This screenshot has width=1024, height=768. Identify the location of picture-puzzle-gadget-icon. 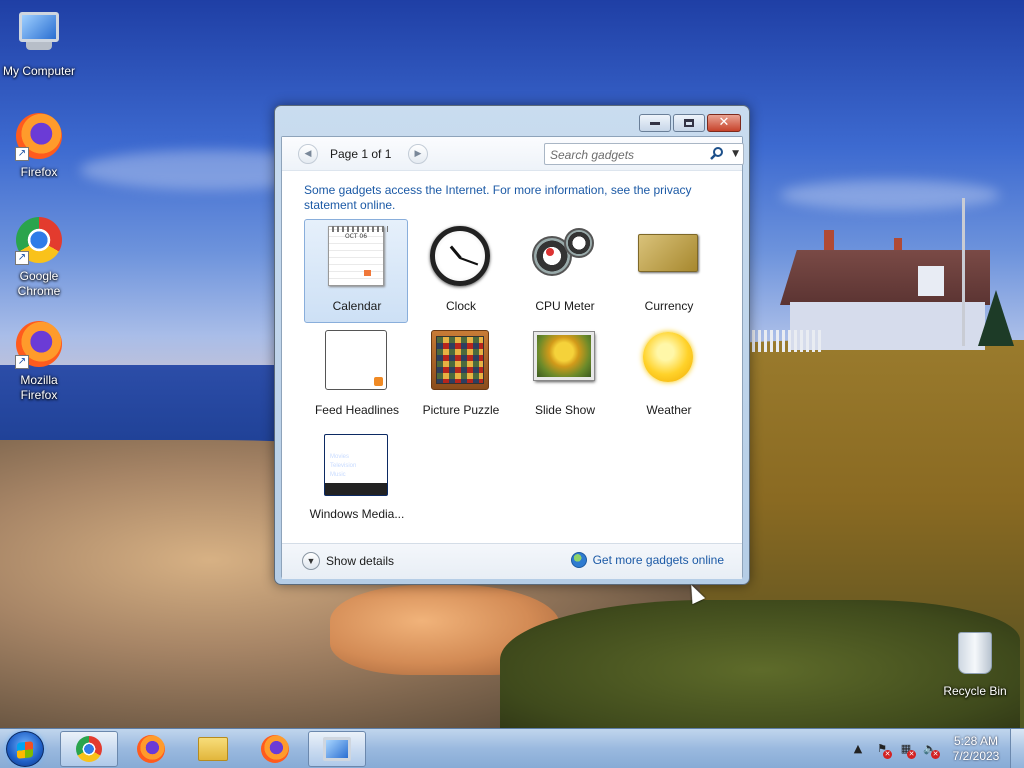
(460, 362).